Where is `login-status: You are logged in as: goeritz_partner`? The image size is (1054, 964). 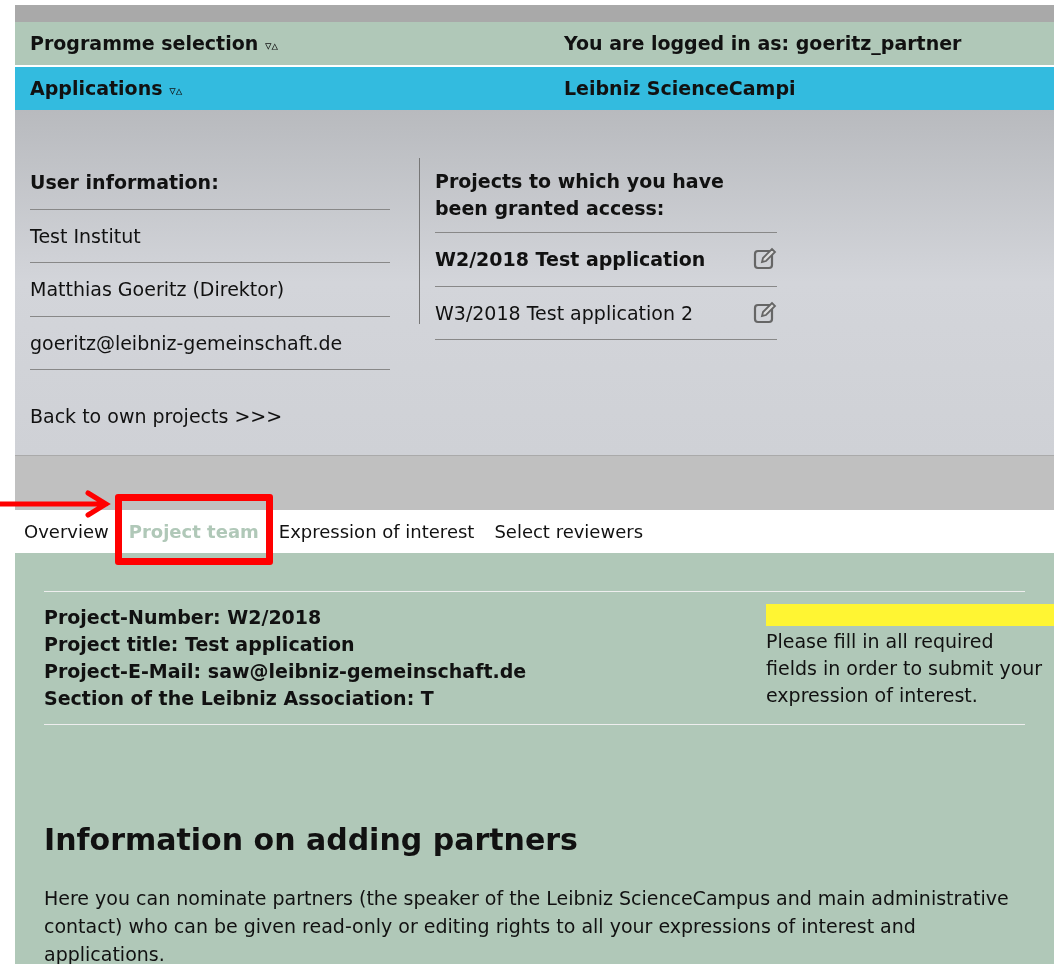 login-status: You are logged in as: goeritz_partner is located at coordinates (763, 44).